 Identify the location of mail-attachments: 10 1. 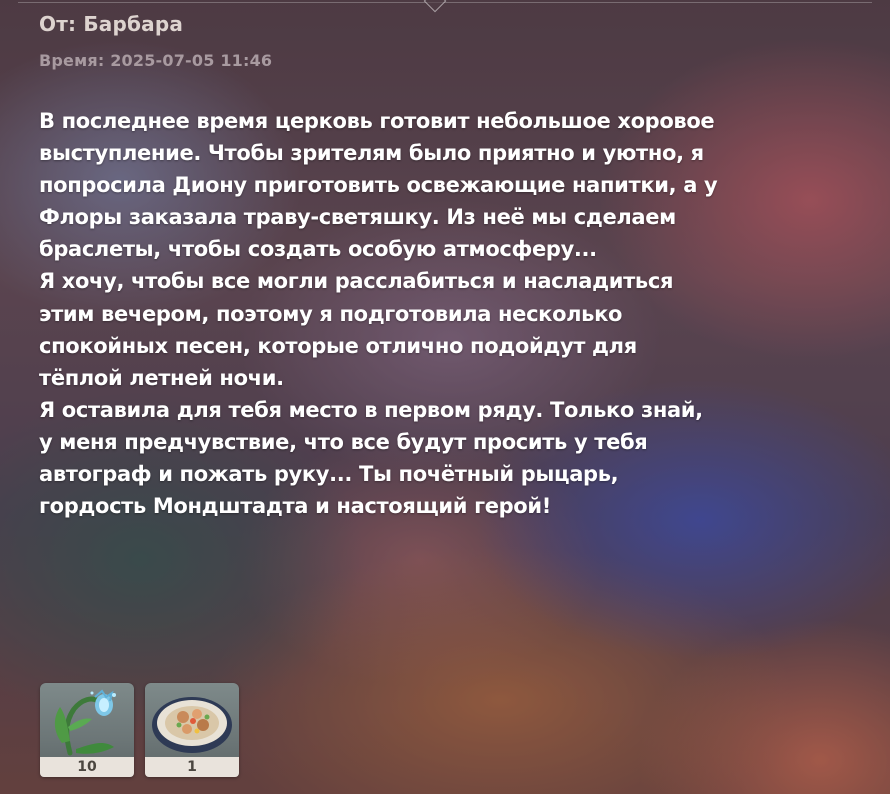
(139, 730).